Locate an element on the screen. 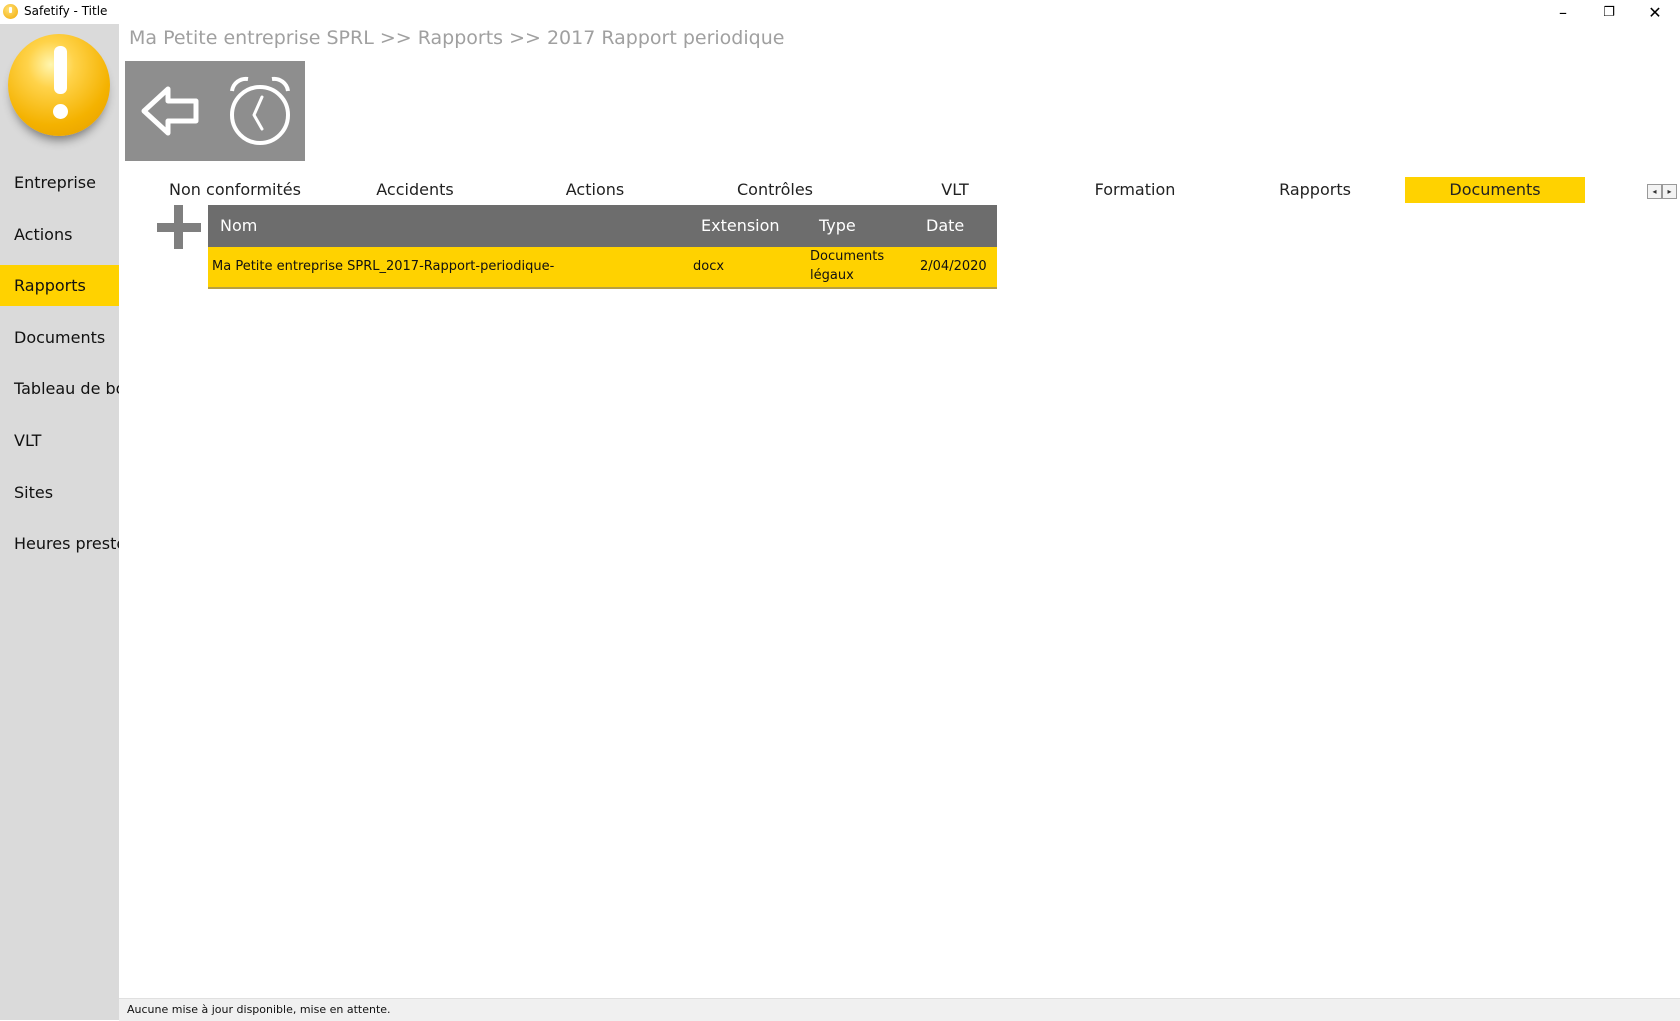 The image size is (1680, 1021). arrow-left-icon is located at coordinates (170, 111).